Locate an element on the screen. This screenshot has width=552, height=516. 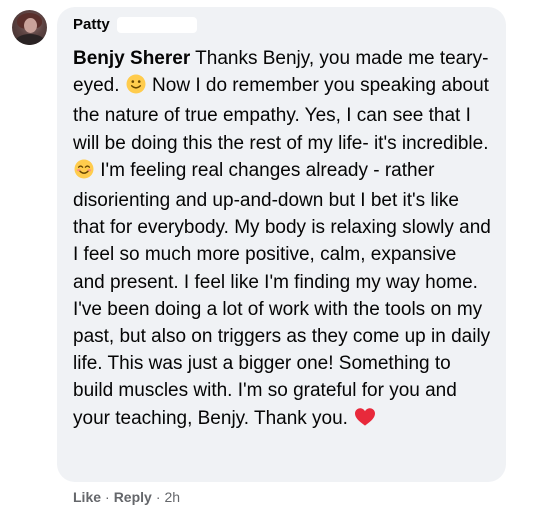
like-button: Like is located at coordinates (87, 497).